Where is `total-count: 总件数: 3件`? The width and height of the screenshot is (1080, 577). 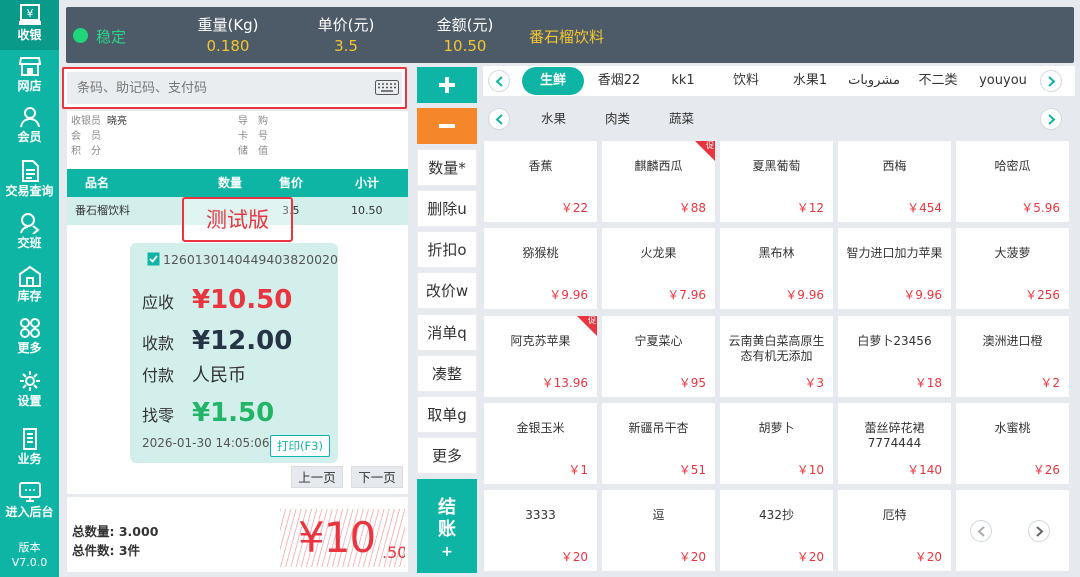 total-count: 总件数: 3件 is located at coordinates (106, 549).